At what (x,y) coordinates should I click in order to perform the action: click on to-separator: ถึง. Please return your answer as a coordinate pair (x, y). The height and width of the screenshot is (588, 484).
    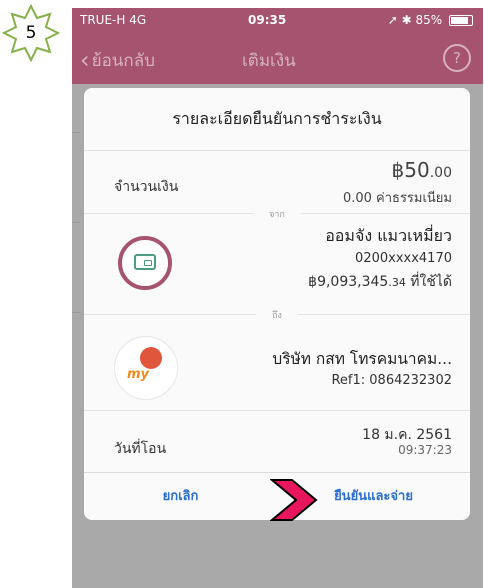
    Looking at the image, I should click on (277, 315).